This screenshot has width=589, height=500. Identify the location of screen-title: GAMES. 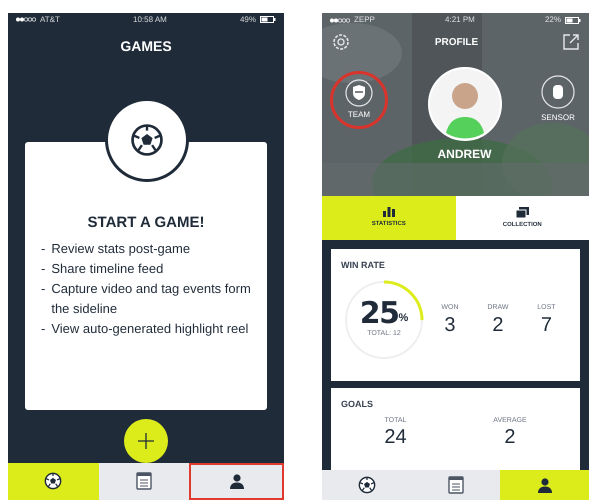
(146, 46).